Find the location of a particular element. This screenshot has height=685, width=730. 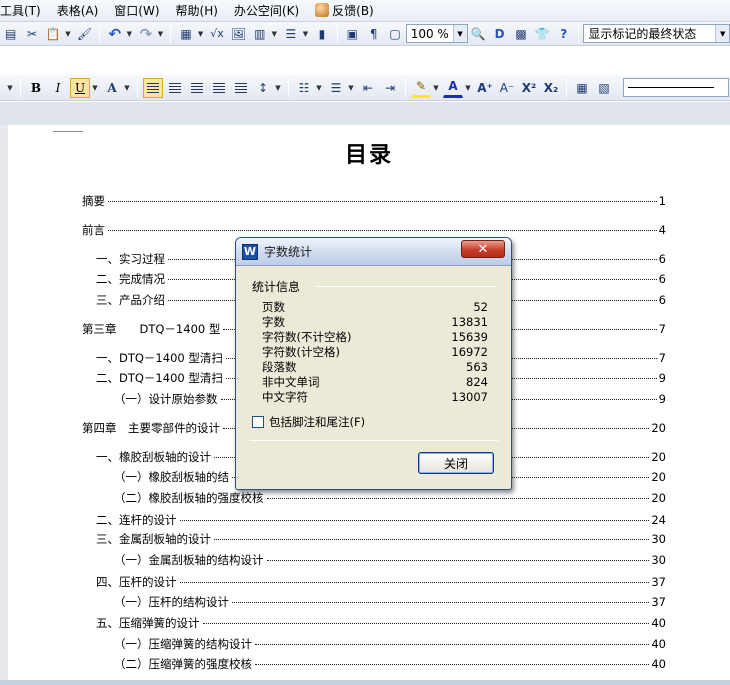

toc-entry: 四、压杆的设计 37 is located at coordinates (381, 582).